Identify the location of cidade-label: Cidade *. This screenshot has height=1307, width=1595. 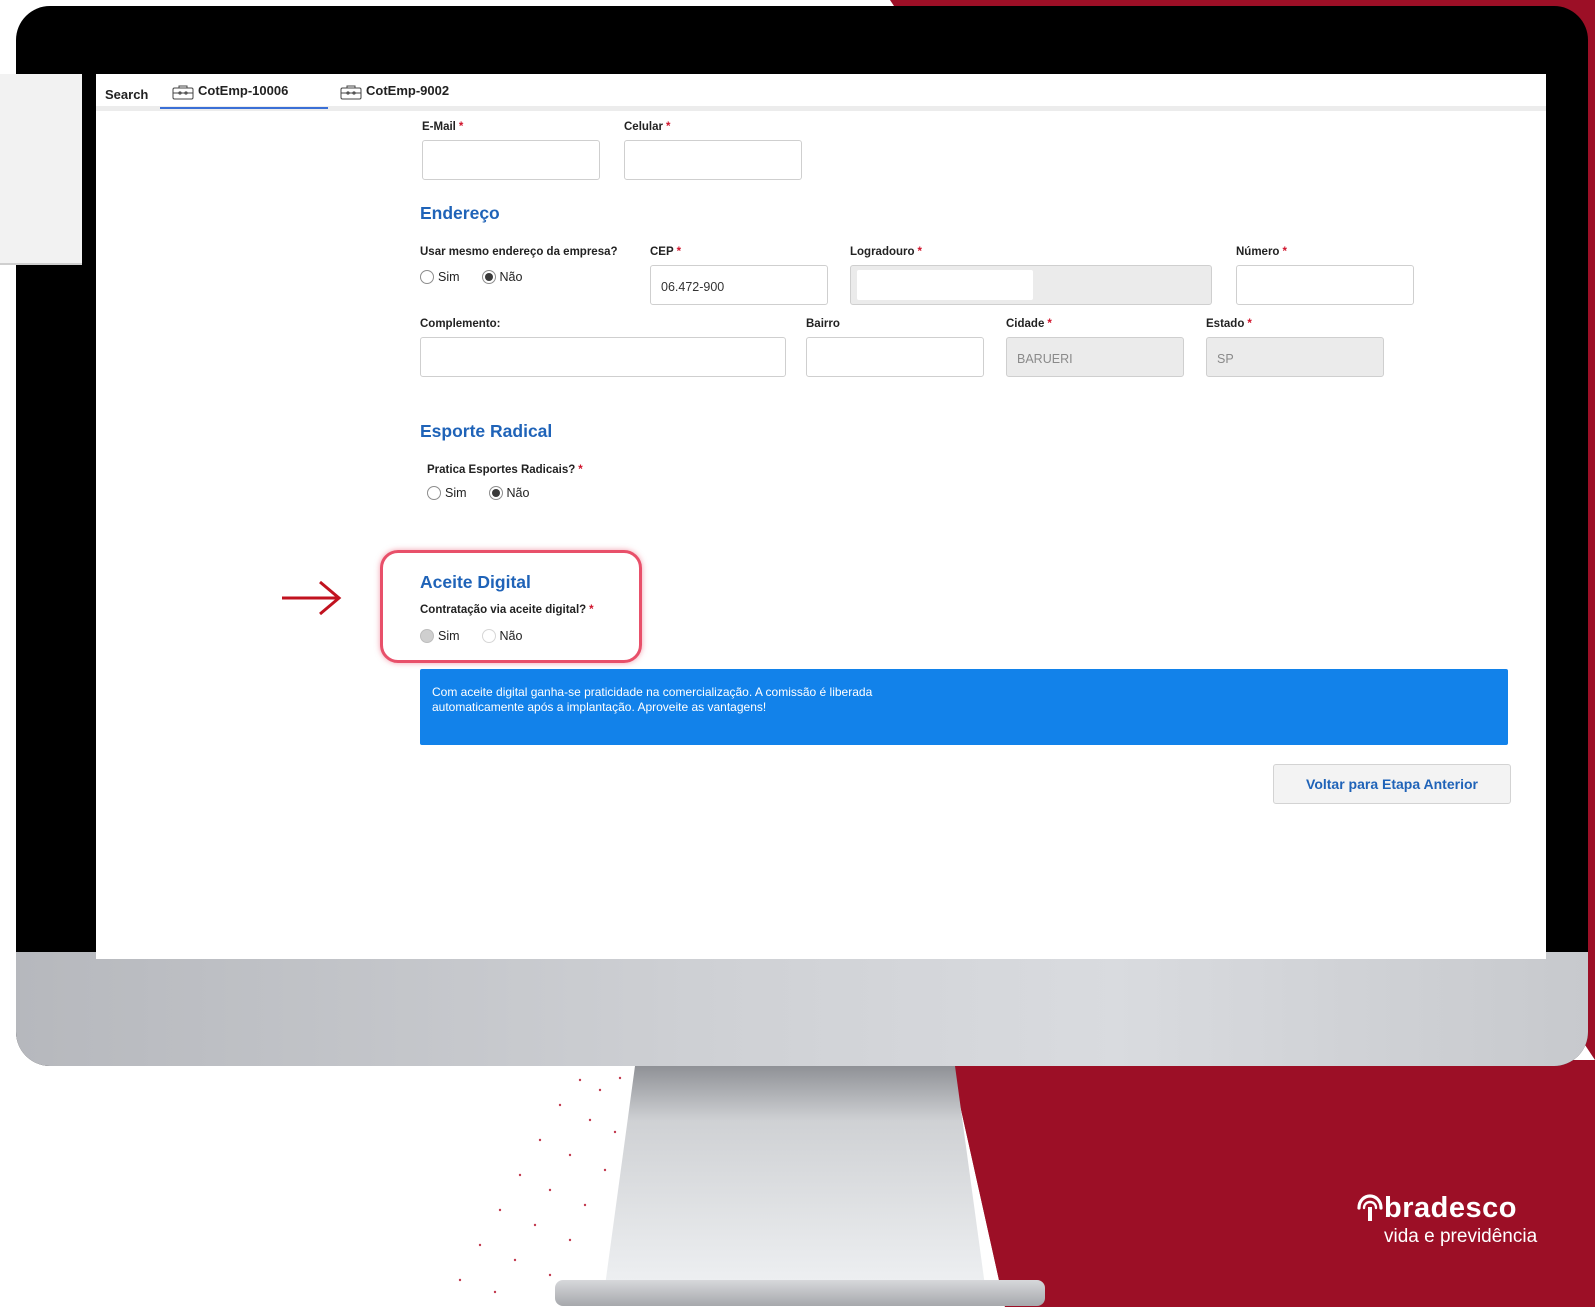
(1029, 324).